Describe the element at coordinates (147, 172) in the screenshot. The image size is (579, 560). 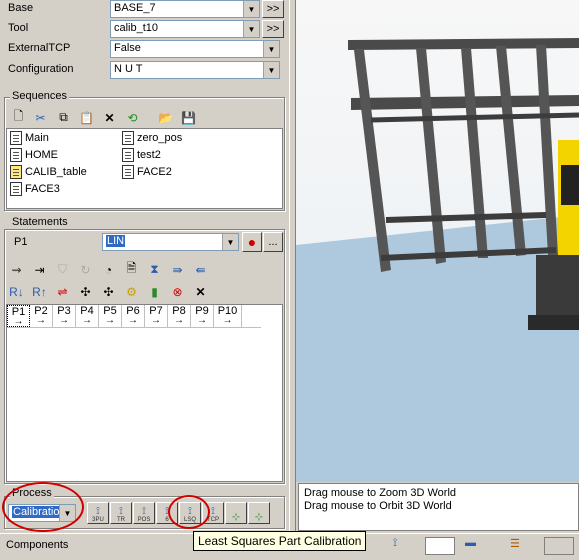
I see `list-item: FACE2` at that location.